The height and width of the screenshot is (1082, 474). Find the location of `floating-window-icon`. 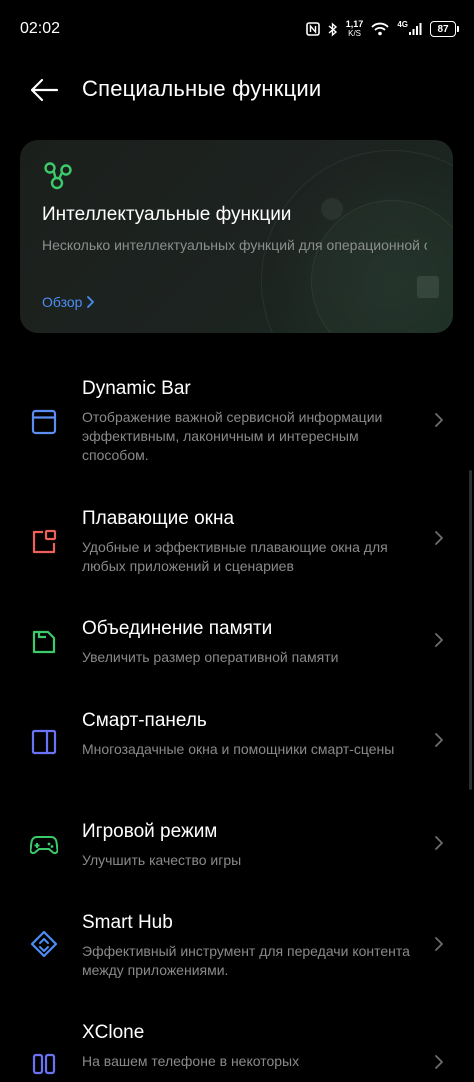

floating-window-icon is located at coordinates (44, 542).